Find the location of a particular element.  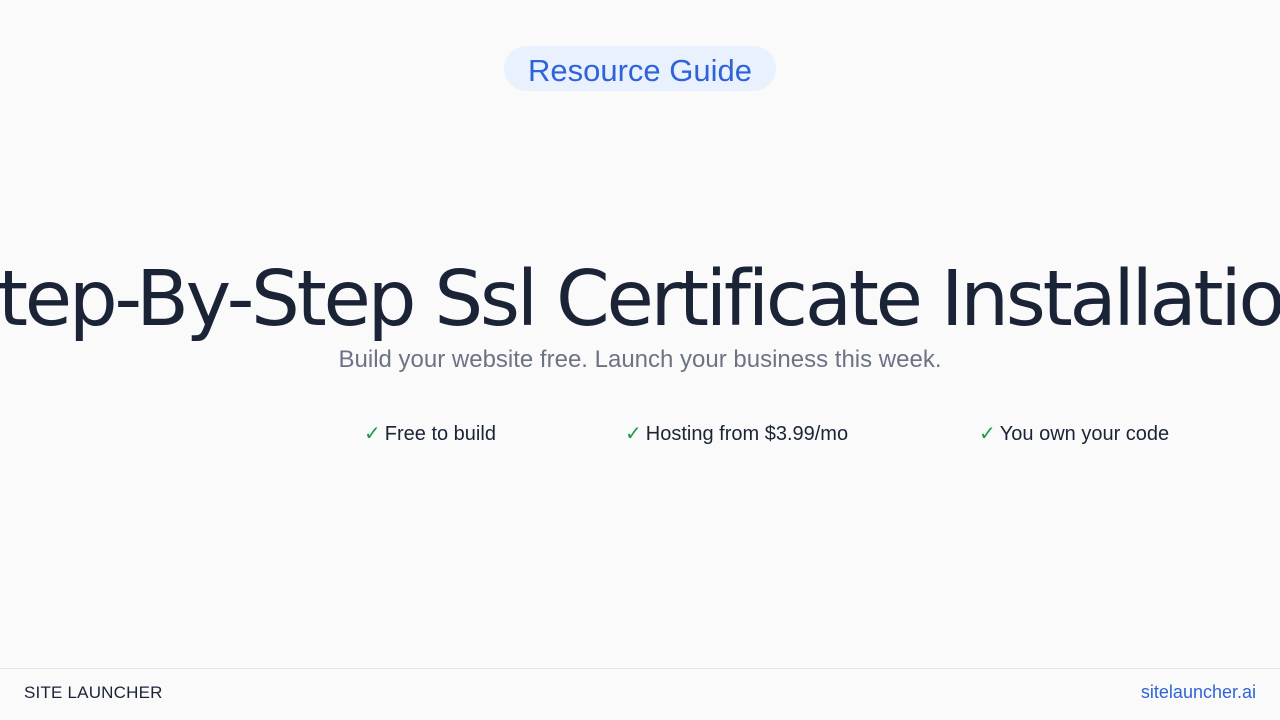

feature-label: Free to build is located at coordinates (440, 433).